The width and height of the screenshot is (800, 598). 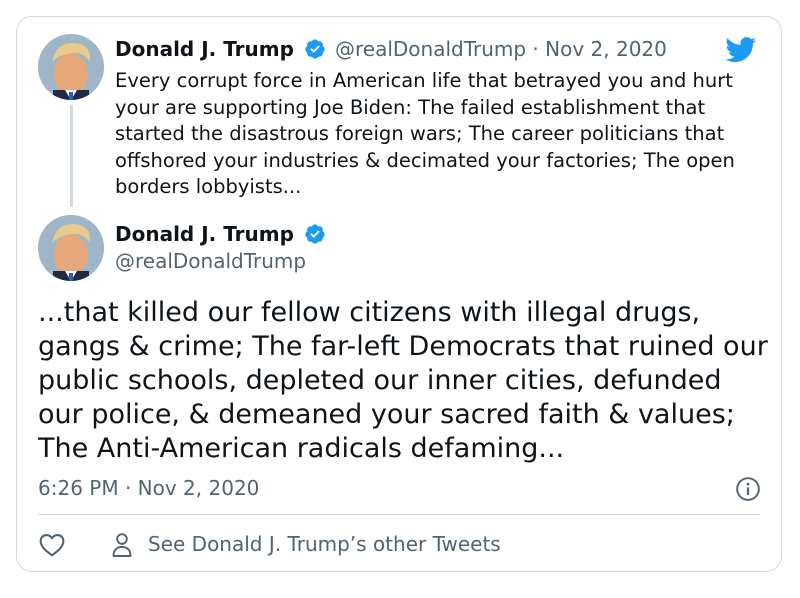 What do you see at coordinates (210, 261) in the screenshot?
I see `handle: @realDonaldTrump` at bounding box center [210, 261].